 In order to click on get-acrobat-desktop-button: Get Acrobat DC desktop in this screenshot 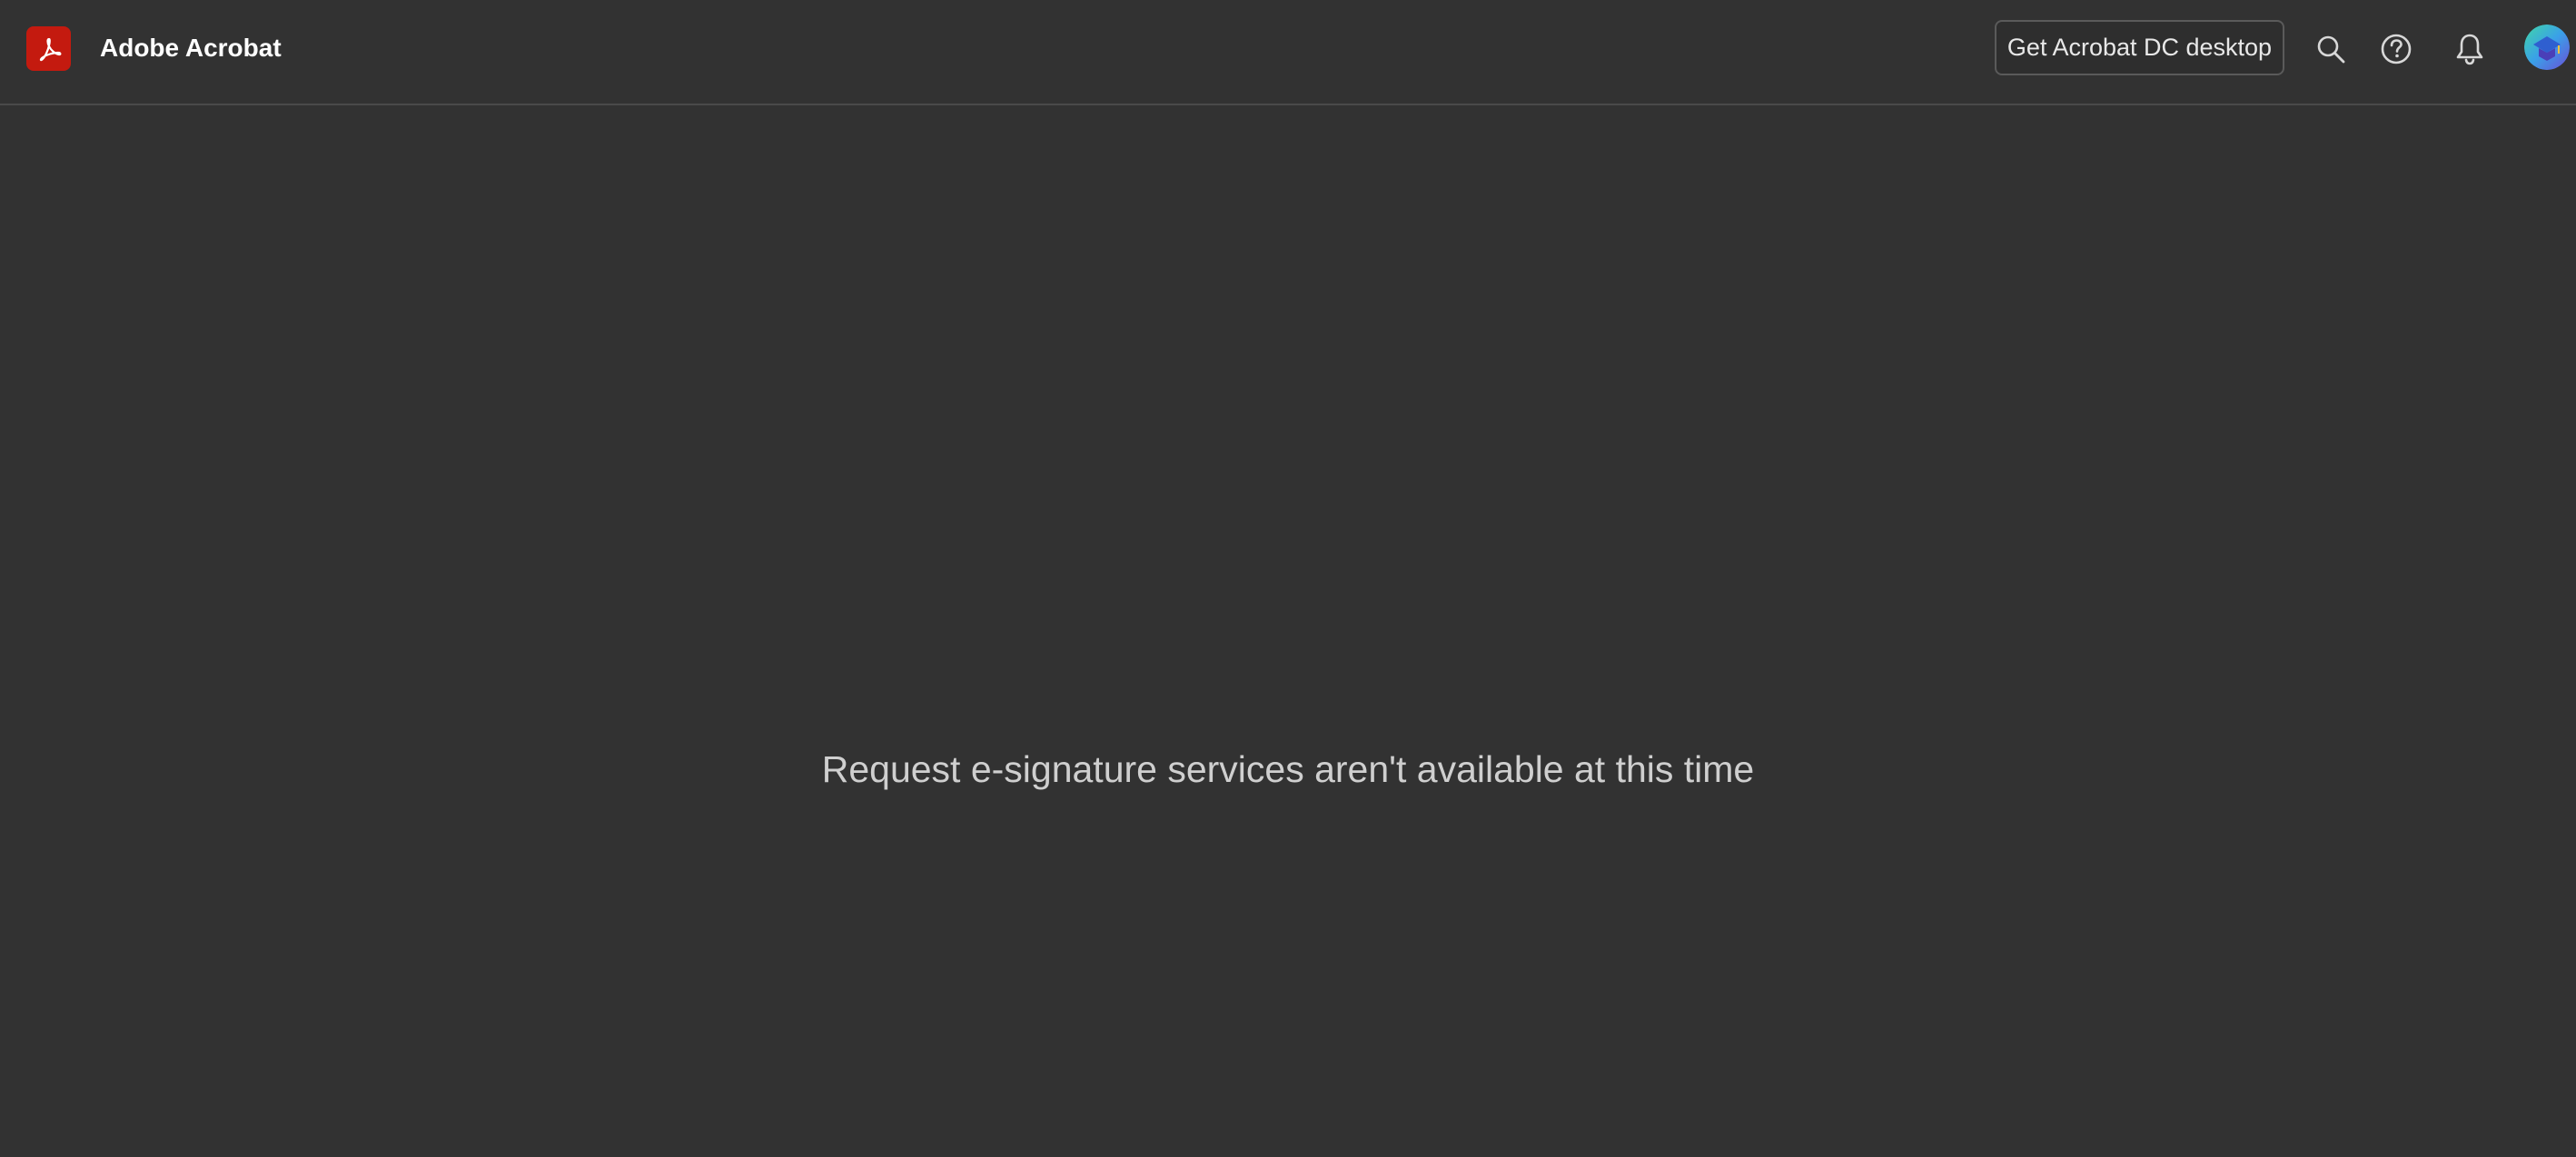, I will do `click(2139, 48)`.